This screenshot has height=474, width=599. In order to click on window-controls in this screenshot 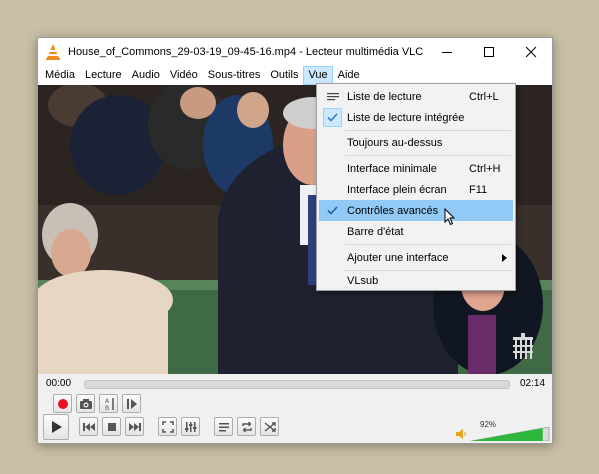, I will do `click(489, 52)`.